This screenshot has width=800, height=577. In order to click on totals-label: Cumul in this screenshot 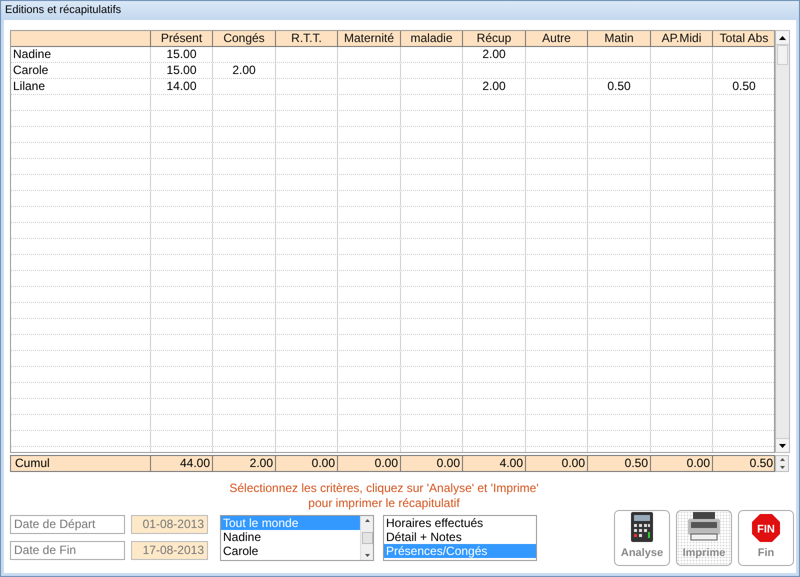, I will do `click(32, 463)`.